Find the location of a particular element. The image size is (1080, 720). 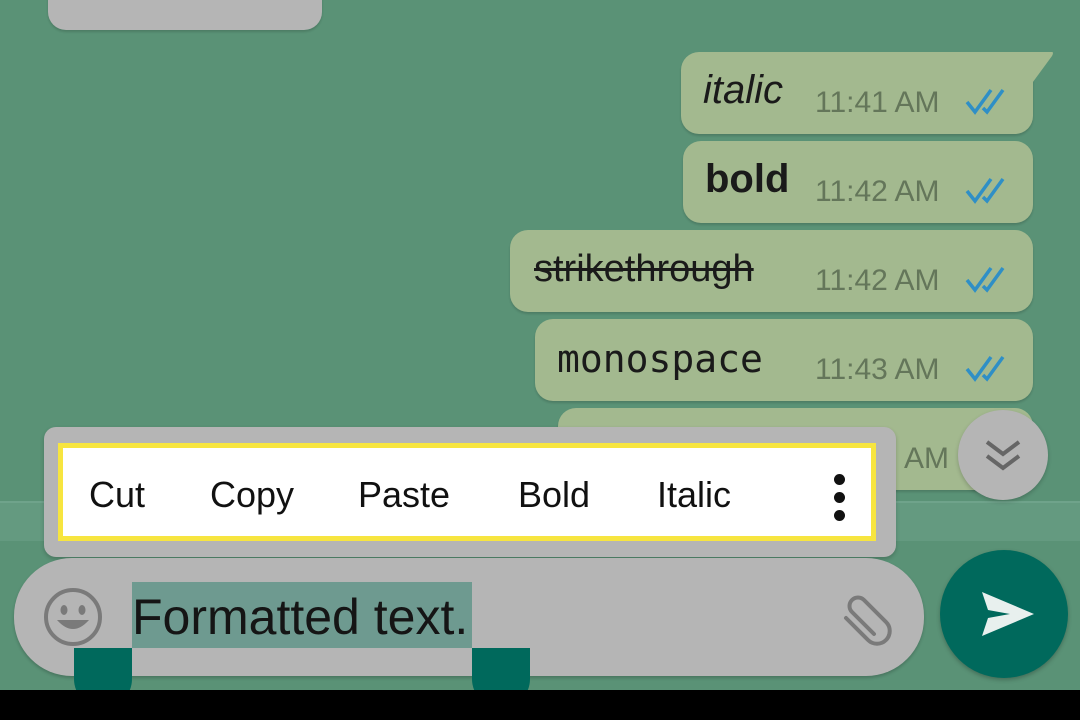

message-text: strikethrough is located at coordinates (644, 269).